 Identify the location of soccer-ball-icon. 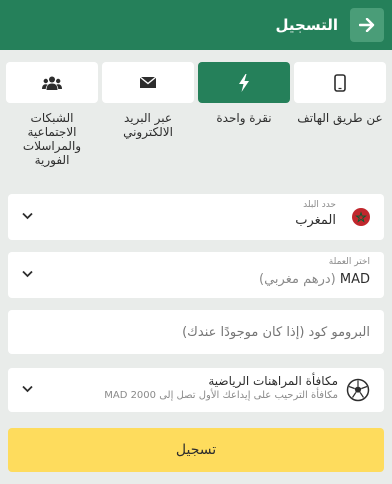
(358, 390).